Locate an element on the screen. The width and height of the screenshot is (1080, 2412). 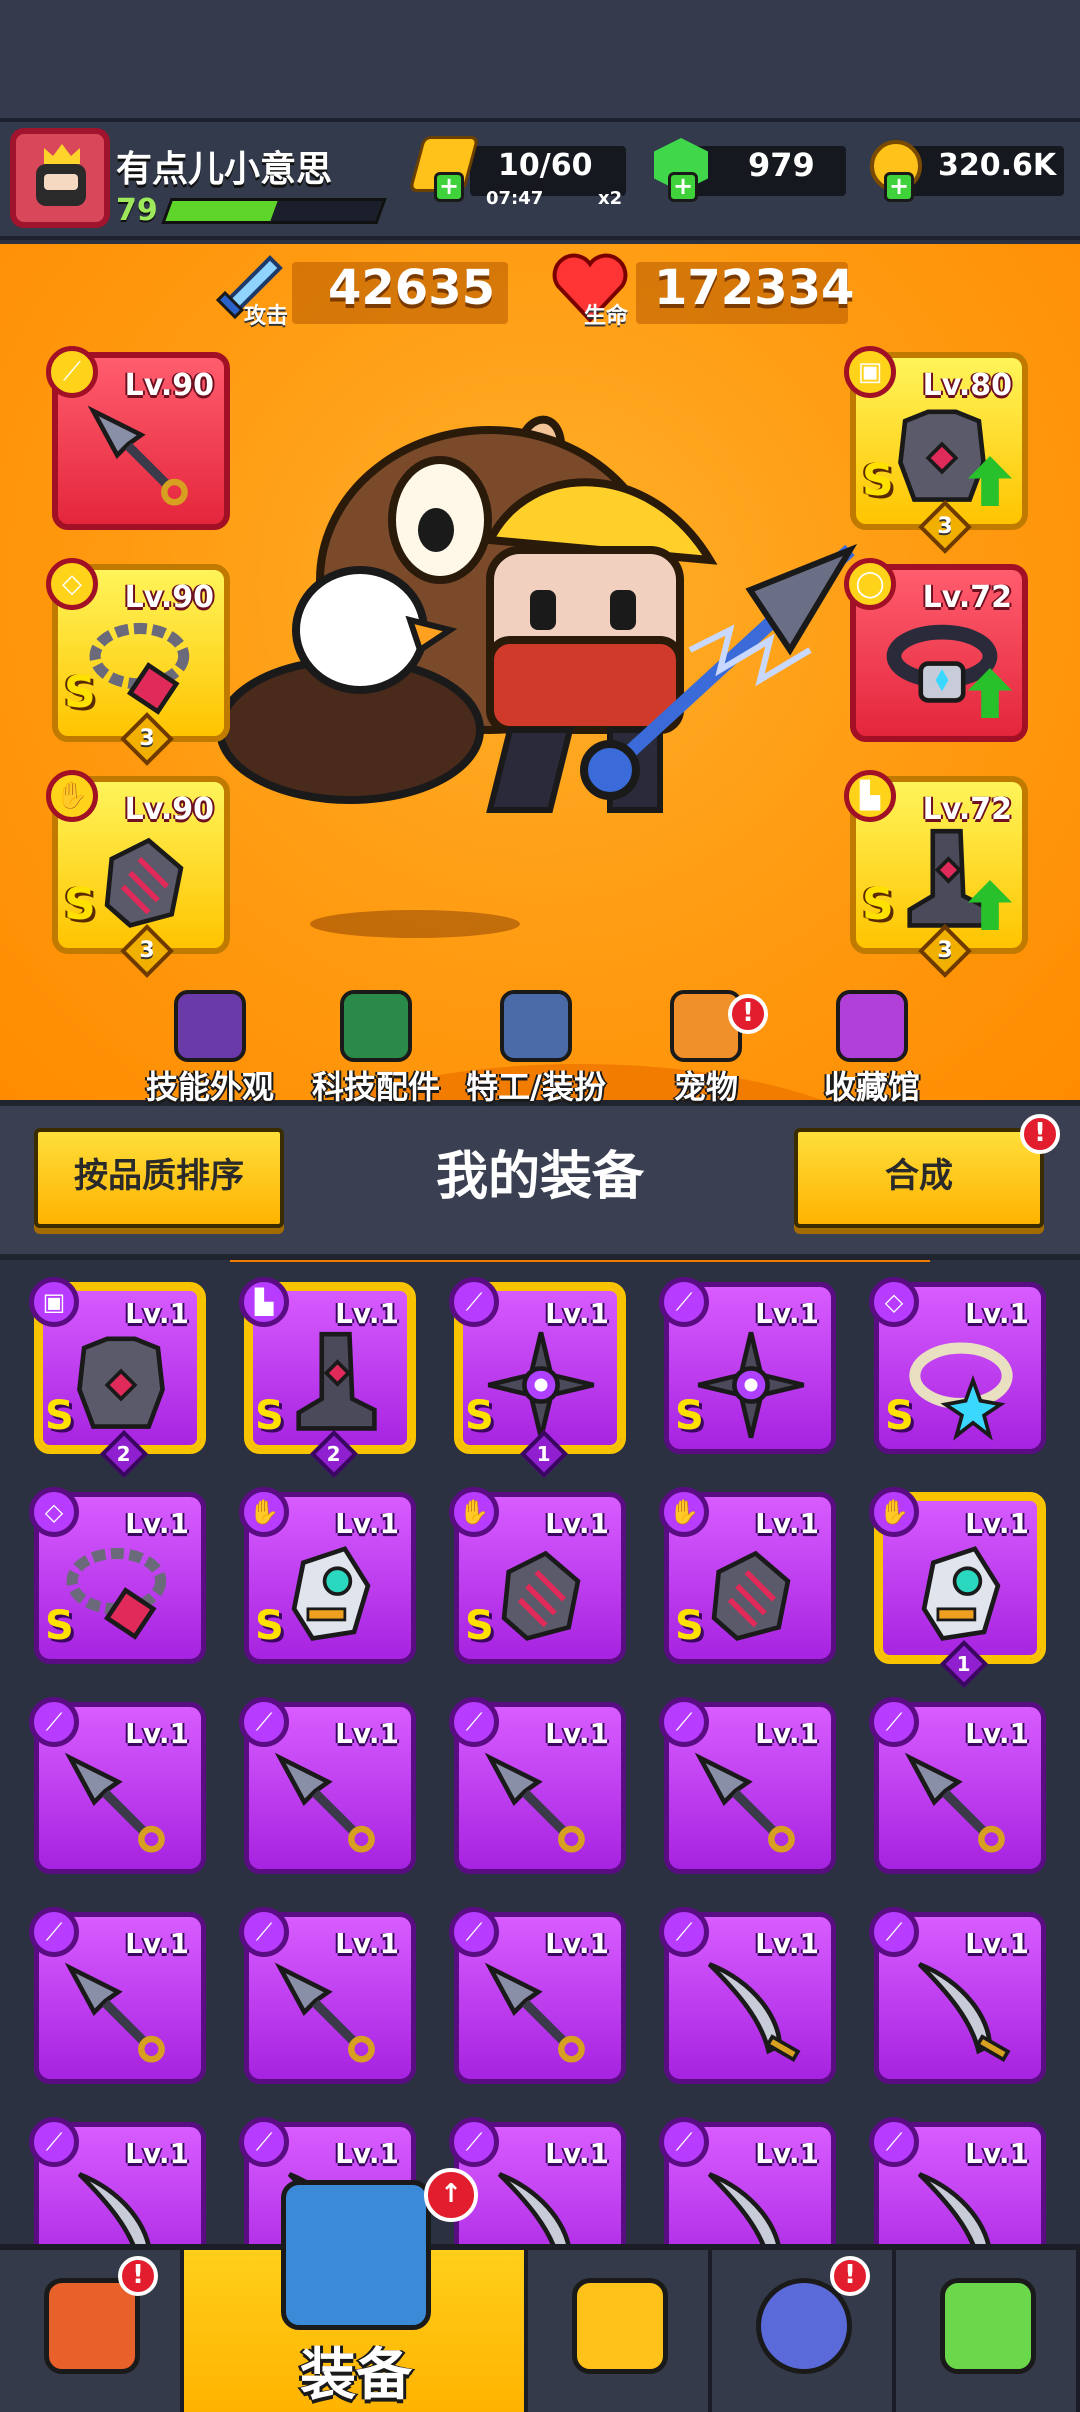
menu-hex-chip: 科技配件 is located at coordinates (376, 1048).